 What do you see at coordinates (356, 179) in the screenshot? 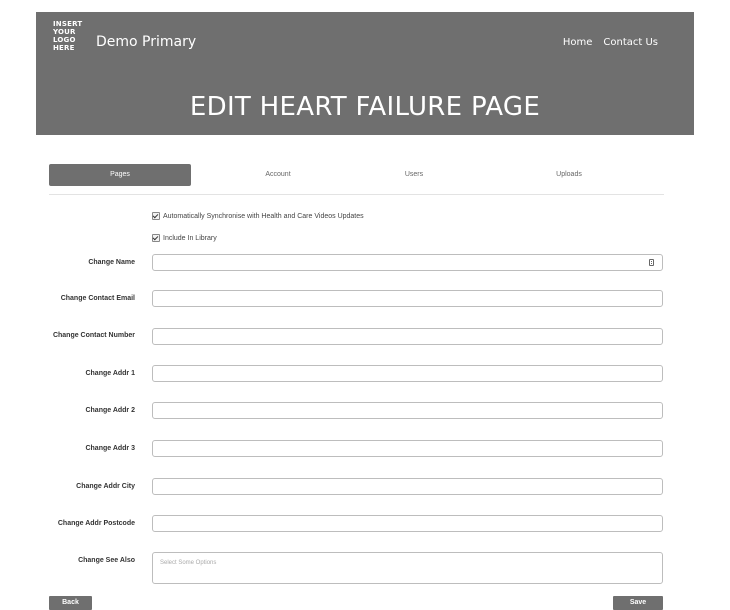
I see `tab-bar: Pages Account Users Uploads` at bounding box center [356, 179].